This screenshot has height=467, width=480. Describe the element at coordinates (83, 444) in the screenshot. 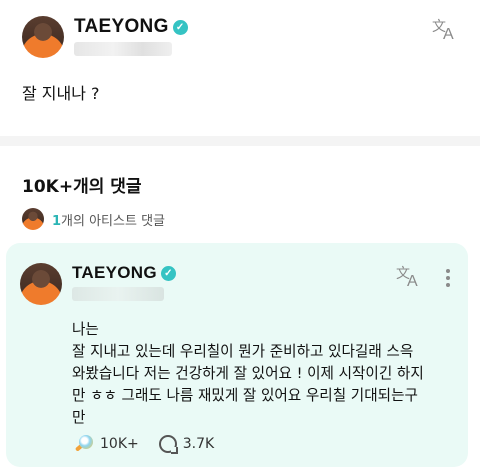

I see `lightstick-icon` at that location.